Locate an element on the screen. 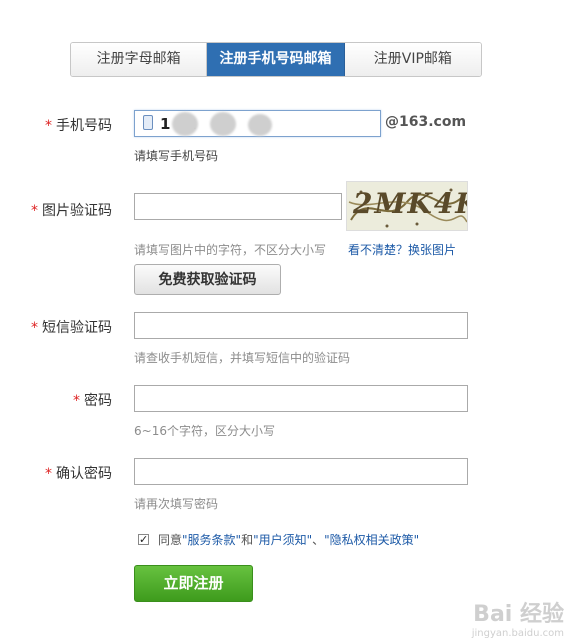  tab-vip-email: 注册VIP邮箱 is located at coordinates (412, 59).